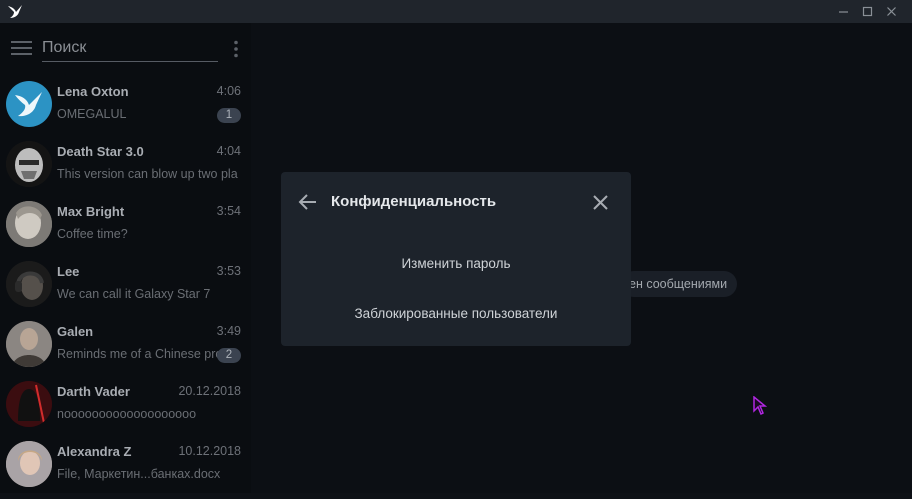  I want to click on girl-icon, so click(29, 464).